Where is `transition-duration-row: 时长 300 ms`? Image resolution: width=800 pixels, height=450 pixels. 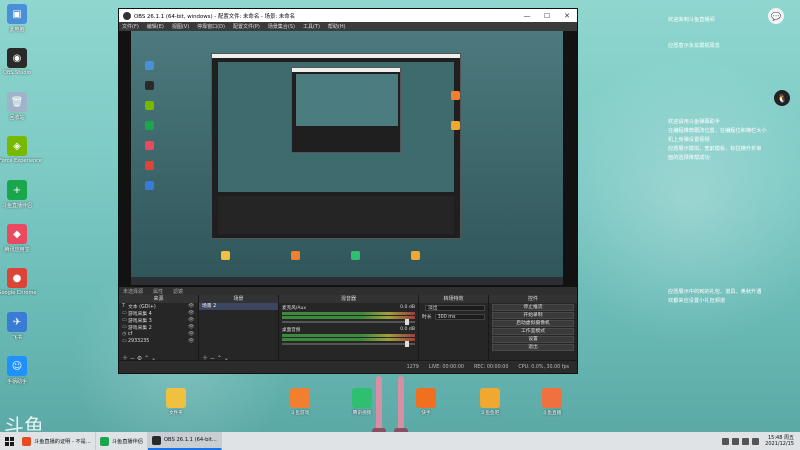
transition-duration-row: 时长 300 ms is located at coordinates (453, 316).